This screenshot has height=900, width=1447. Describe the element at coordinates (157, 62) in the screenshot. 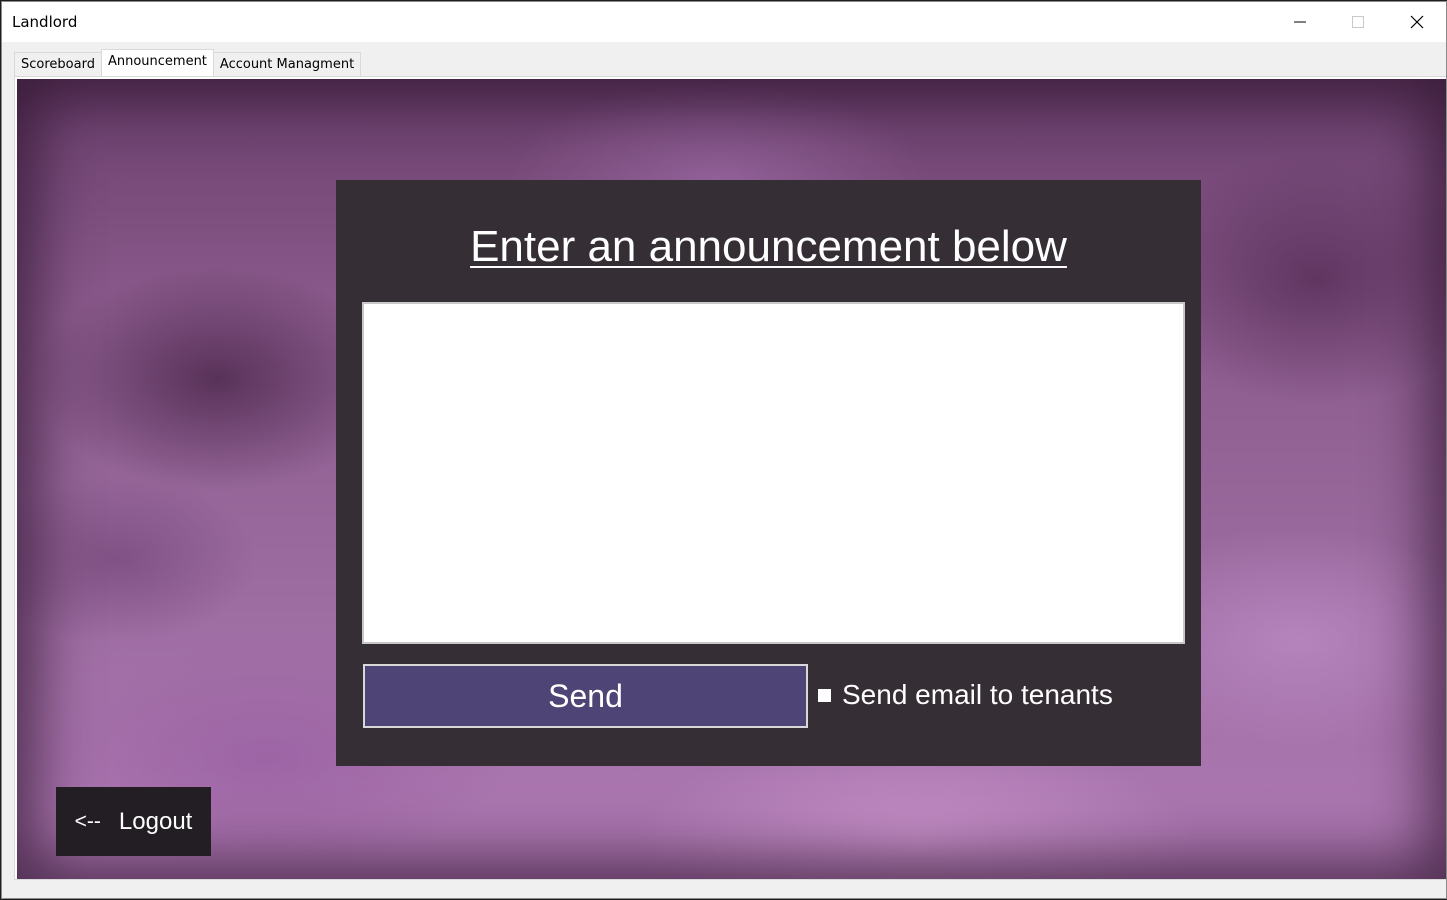

I see `tab-announcement: Announcement` at that location.